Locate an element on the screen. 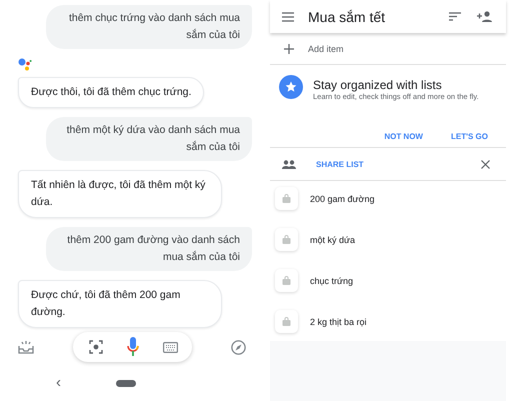 This screenshot has width=522, height=401. list-item: 200 gam đường is located at coordinates (342, 199).